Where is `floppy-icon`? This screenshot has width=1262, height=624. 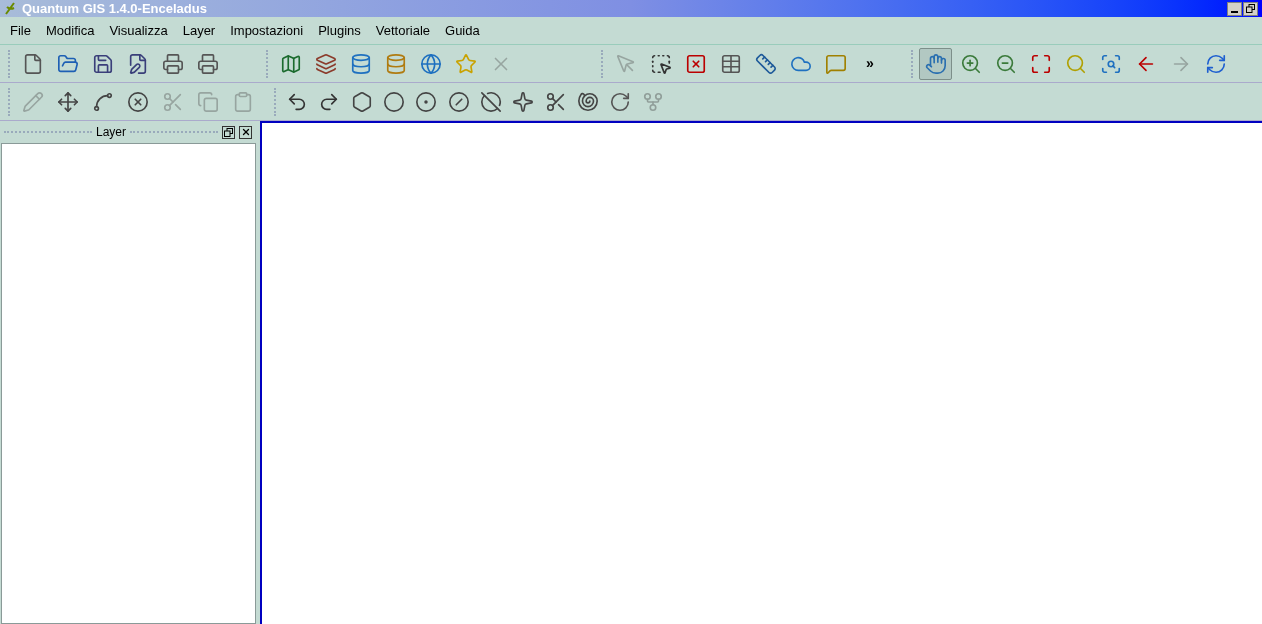
floppy-icon is located at coordinates (102, 63).